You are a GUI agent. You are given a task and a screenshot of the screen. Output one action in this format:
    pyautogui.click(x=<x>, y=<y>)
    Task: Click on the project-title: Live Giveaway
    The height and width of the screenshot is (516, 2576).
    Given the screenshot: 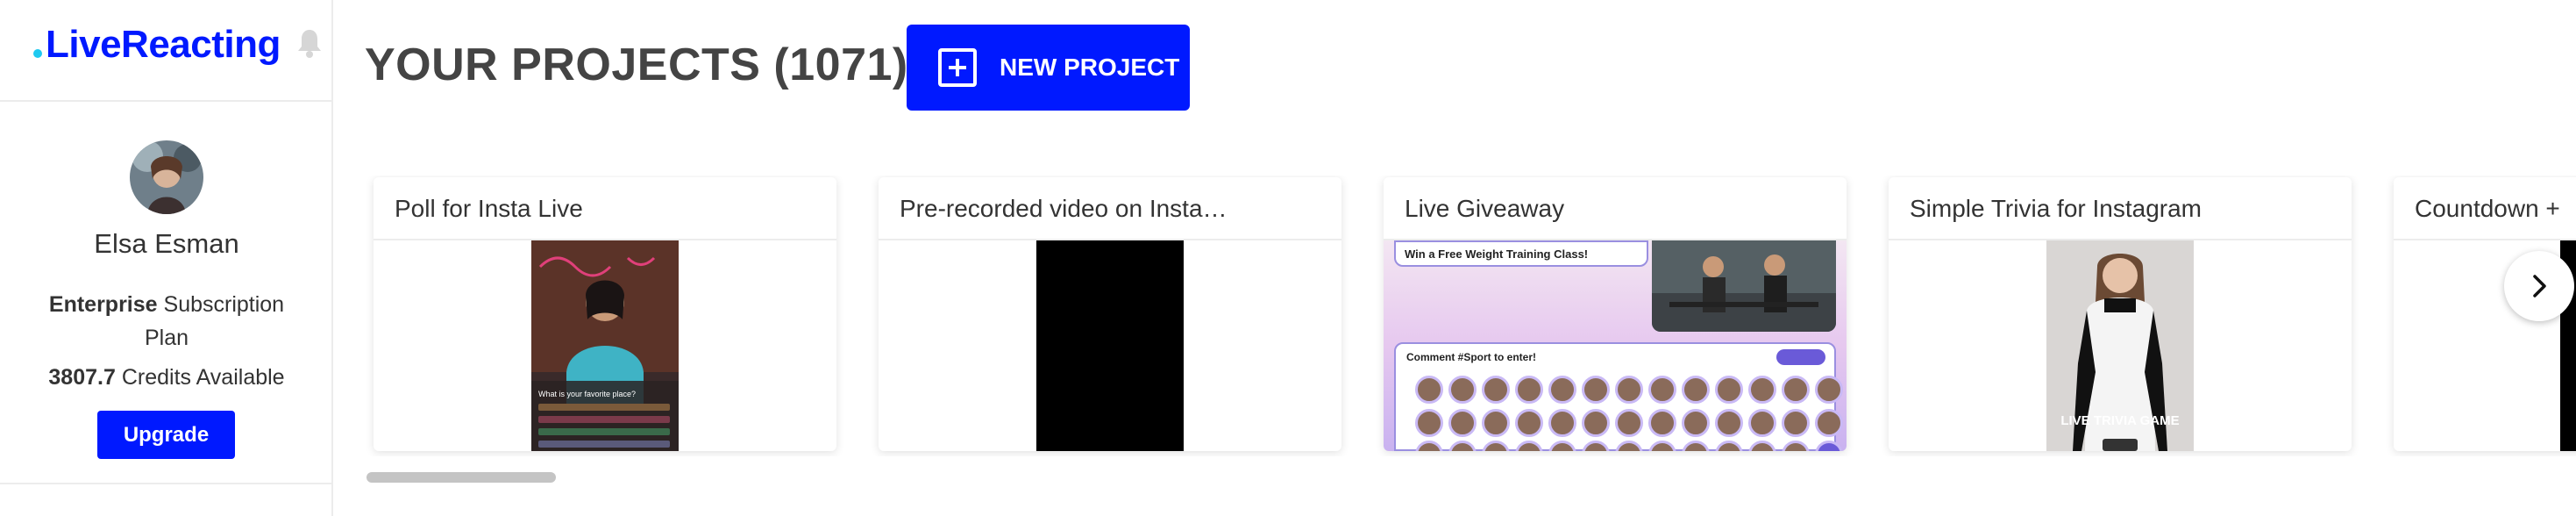 What is the action you would take?
    pyautogui.click(x=1485, y=208)
    